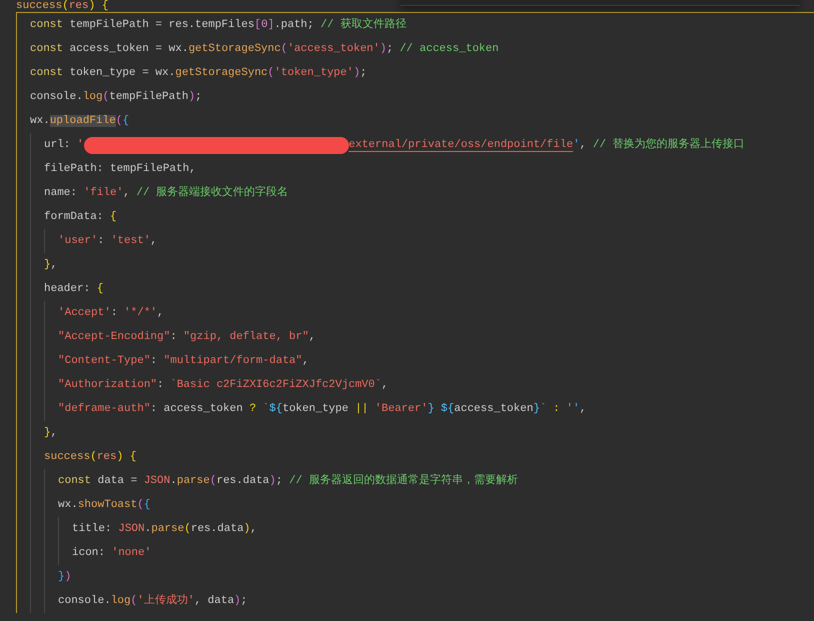 Image resolution: width=814 pixels, height=621 pixels. What do you see at coordinates (116, 97) in the screenshot?
I see `code-line: console.log(tempFilePath);` at bounding box center [116, 97].